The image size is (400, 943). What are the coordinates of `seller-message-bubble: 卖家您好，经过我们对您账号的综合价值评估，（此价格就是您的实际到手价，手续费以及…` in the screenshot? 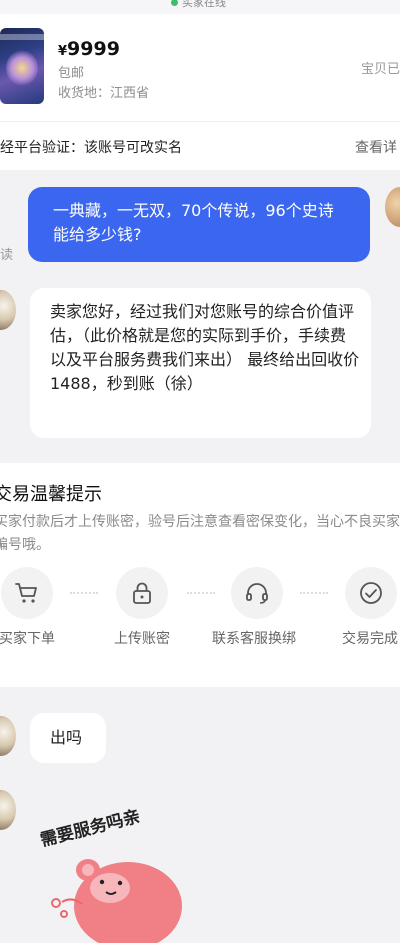 It's located at (200, 363).